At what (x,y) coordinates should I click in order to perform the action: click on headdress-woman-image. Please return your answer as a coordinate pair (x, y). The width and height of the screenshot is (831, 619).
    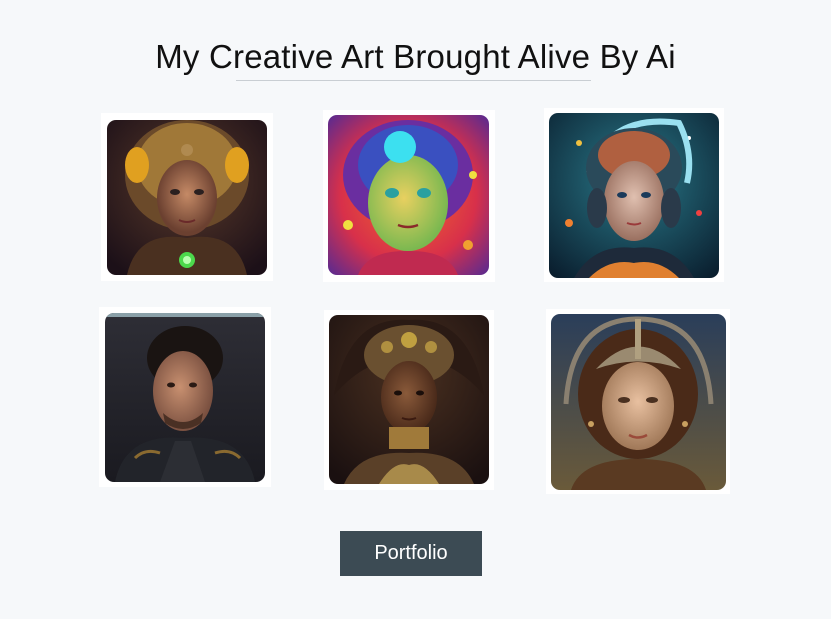
    Looking at the image, I should click on (409, 399).